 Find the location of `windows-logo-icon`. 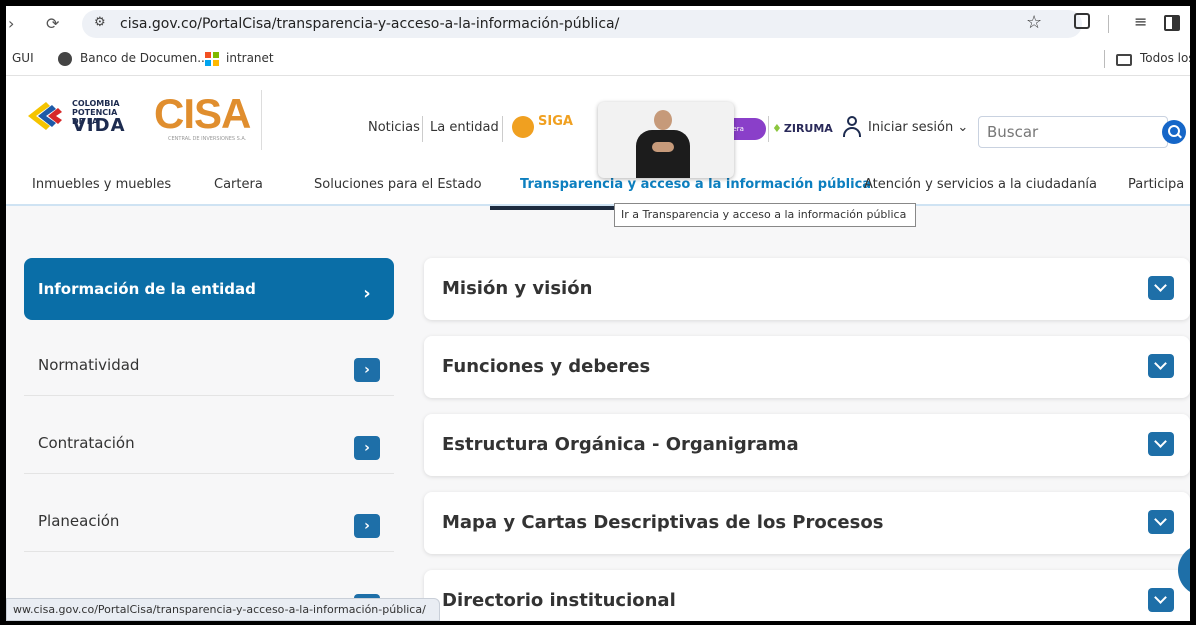

windows-logo-icon is located at coordinates (212, 59).